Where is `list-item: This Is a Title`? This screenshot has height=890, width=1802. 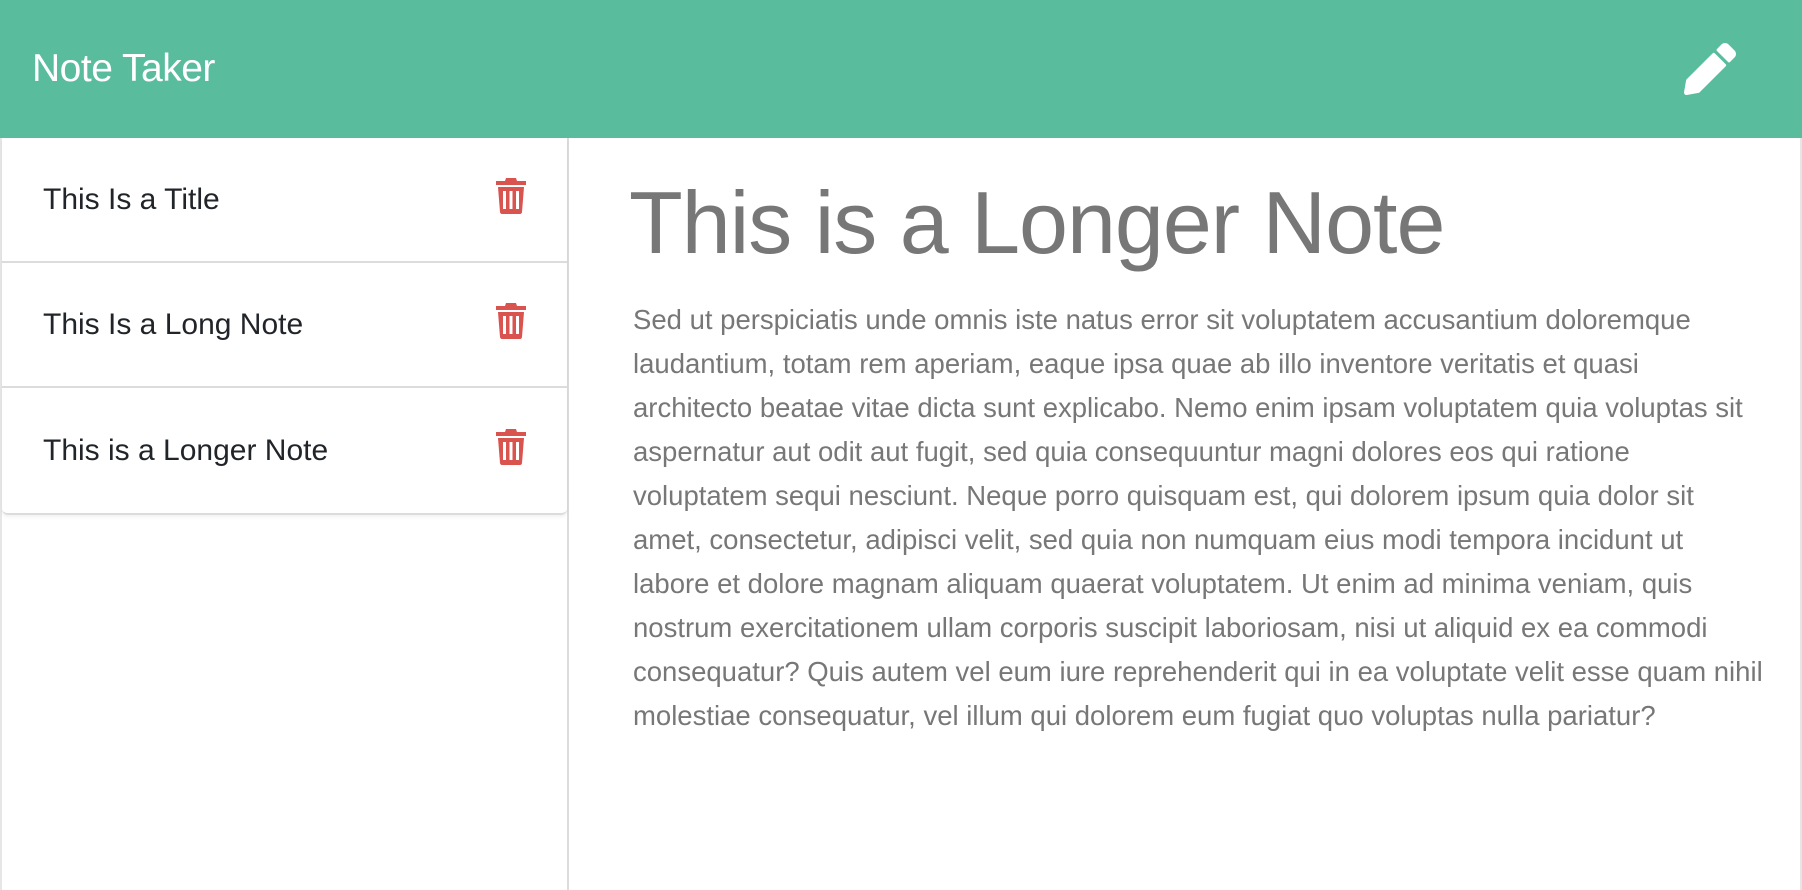 list-item: This Is a Title is located at coordinates (284, 200).